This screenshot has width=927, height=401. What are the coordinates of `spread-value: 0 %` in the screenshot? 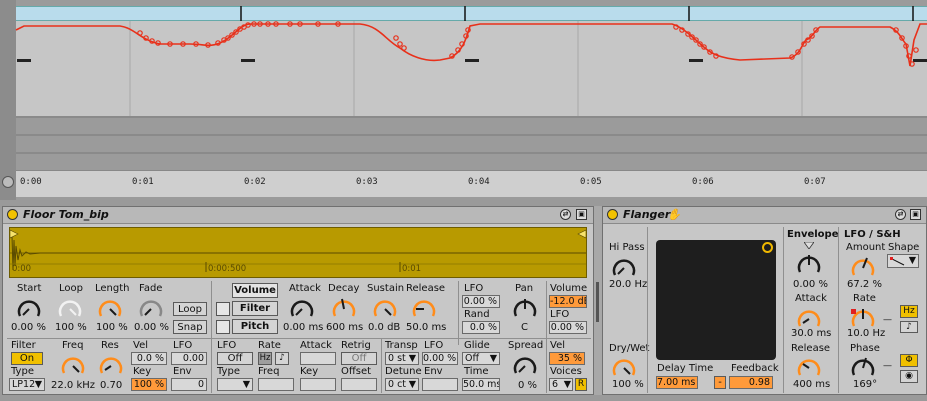 It's located at (528, 385).